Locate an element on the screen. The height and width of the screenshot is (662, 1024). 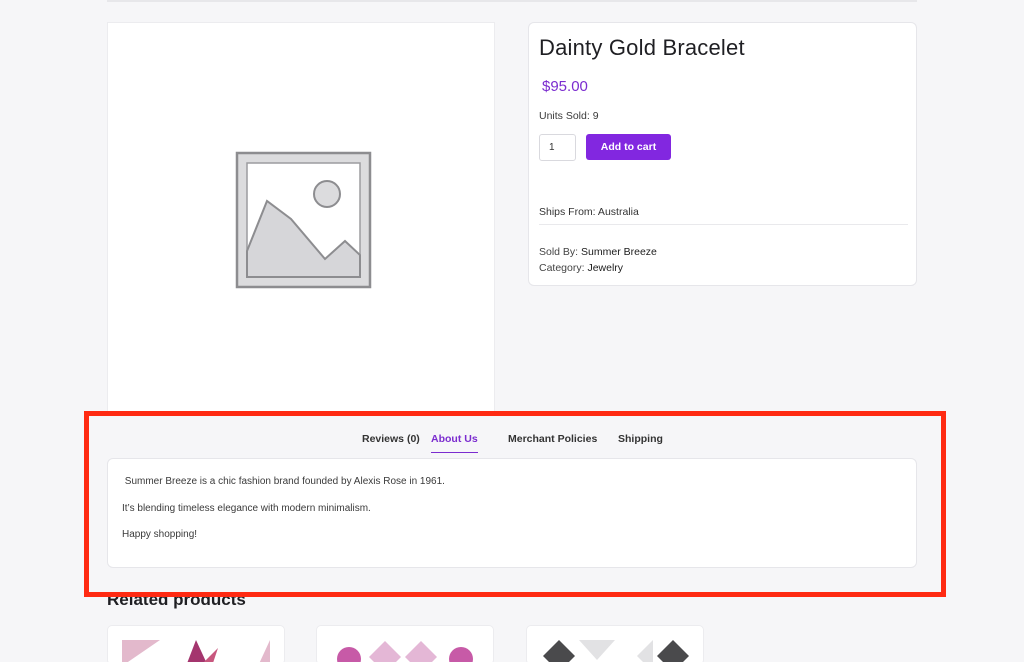
sold-by-link: Summer Breeze is located at coordinates (619, 252).